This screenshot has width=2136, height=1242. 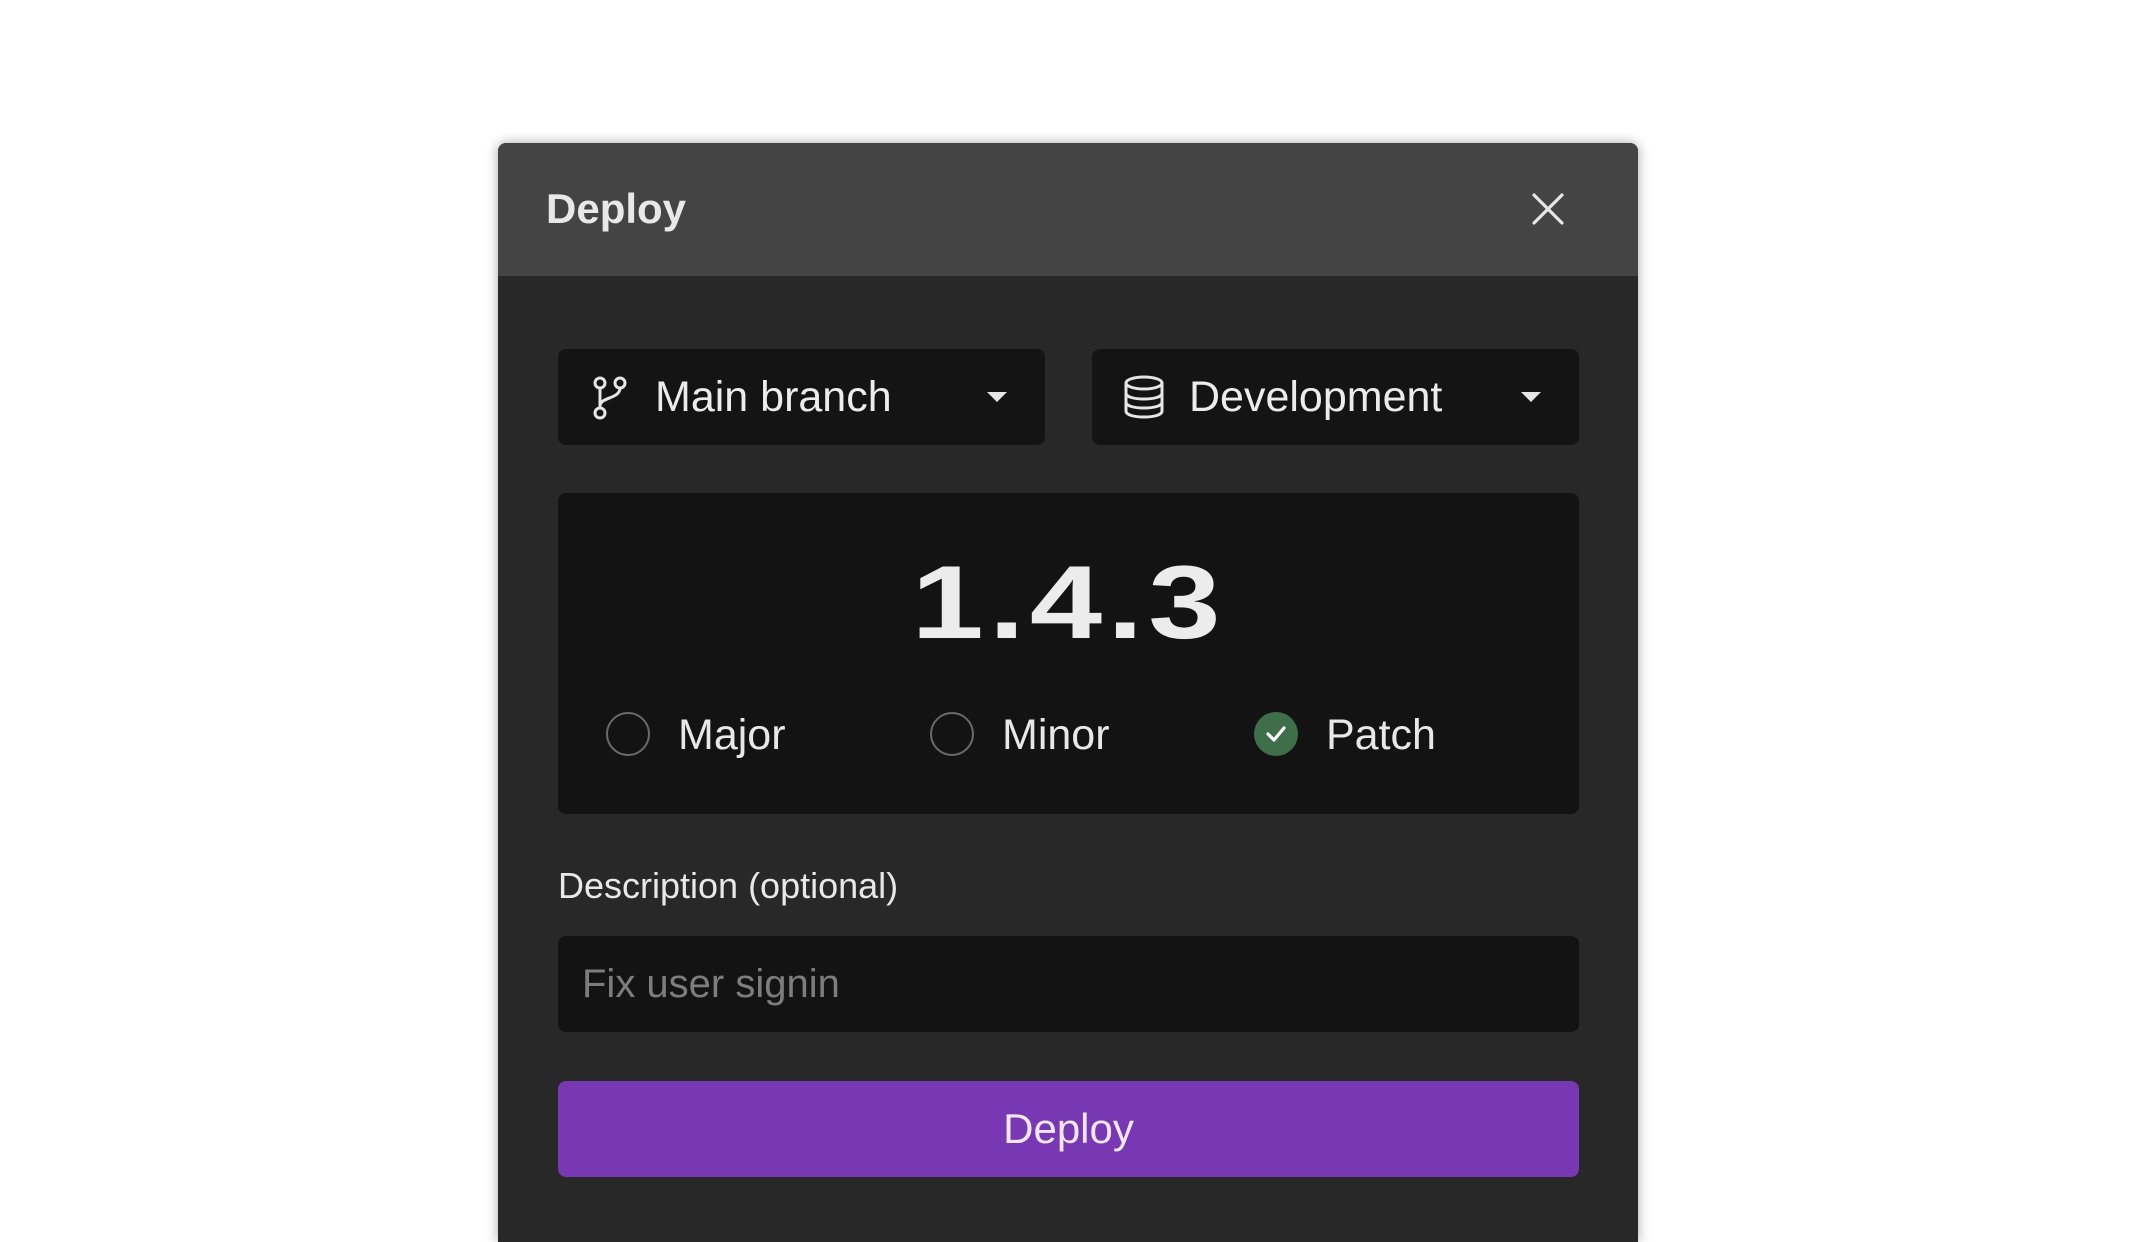 What do you see at coordinates (1068, 209) in the screenshot?
I see `dialog-header: Deploy` at bounding box center [1068, 209].